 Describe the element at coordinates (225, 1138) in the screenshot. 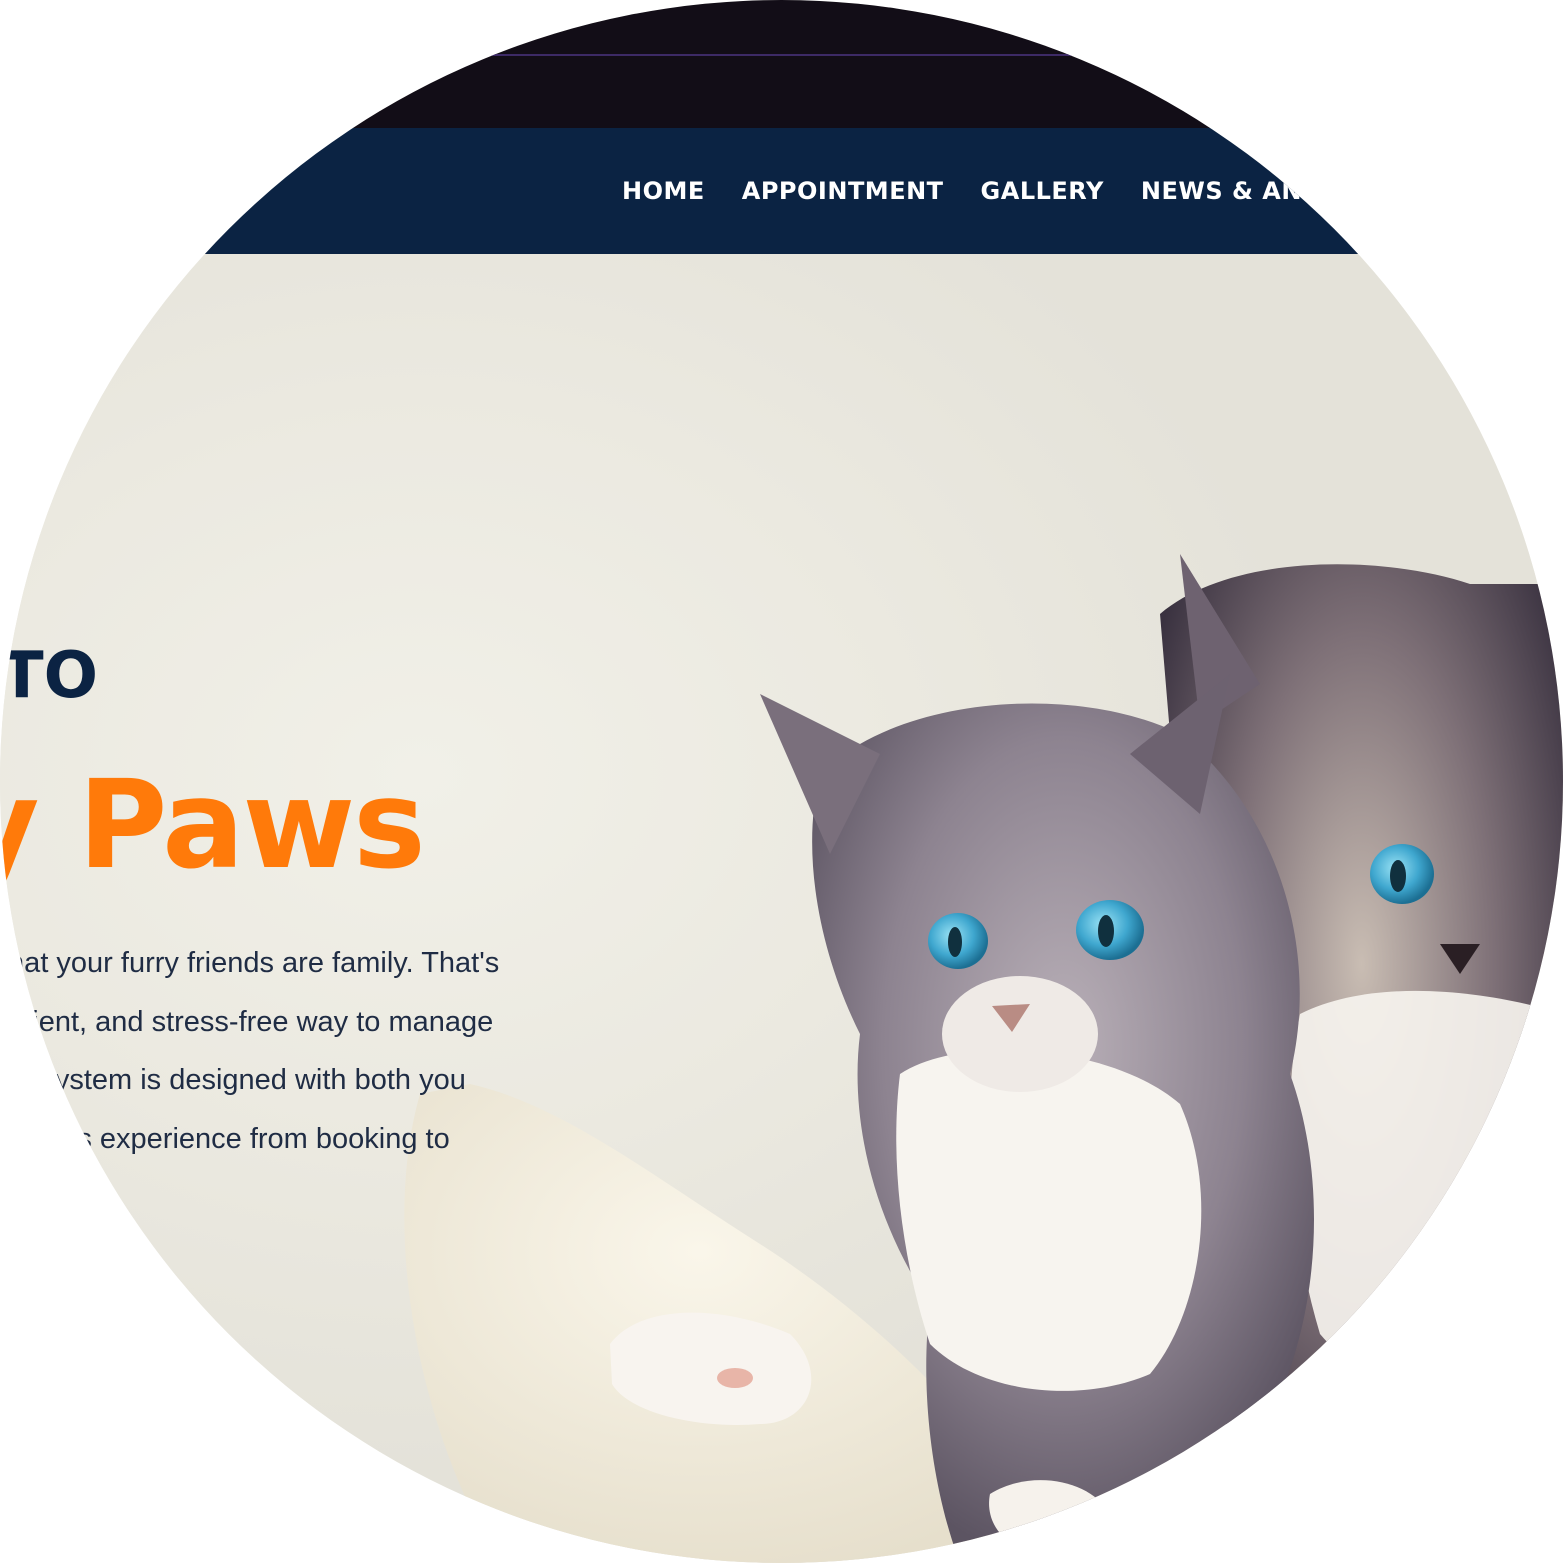

I see `intro-line: amless experience from booking to` at that location.